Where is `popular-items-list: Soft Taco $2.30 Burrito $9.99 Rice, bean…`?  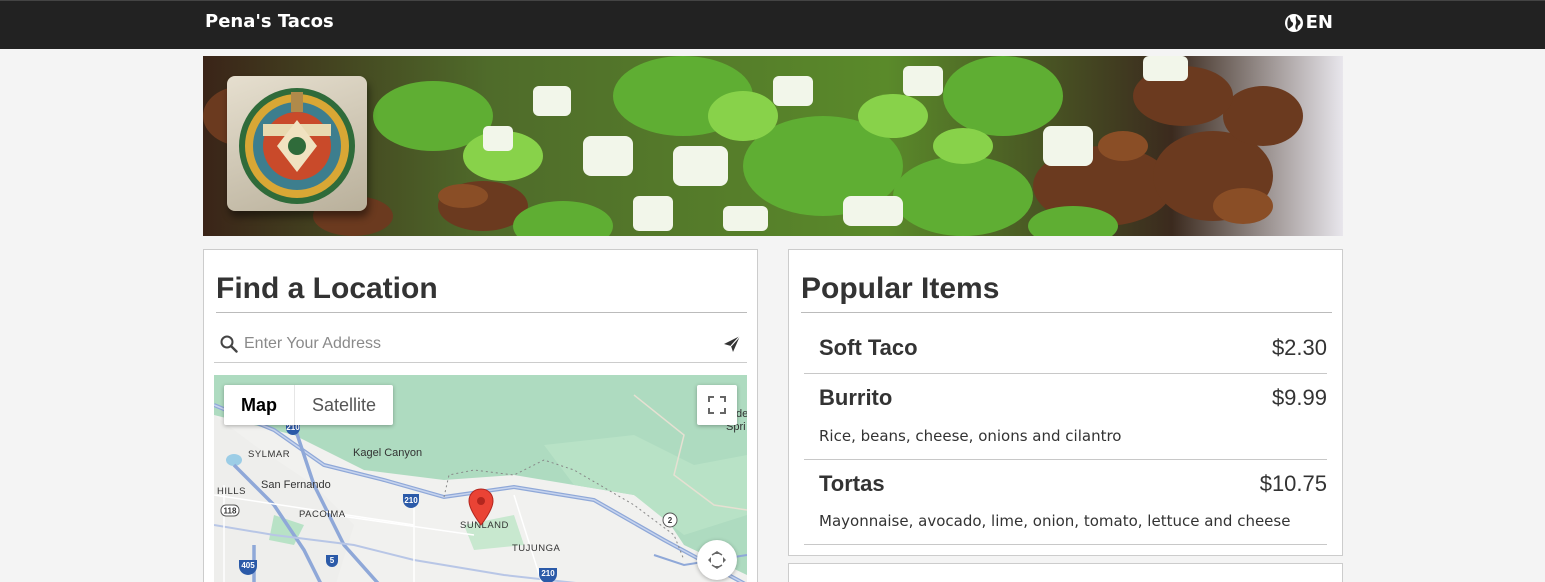
popular-items-list: Soft Taco $2.30 Burrito $9.99 Rice, bean… is located at coordinates (1065, 433).